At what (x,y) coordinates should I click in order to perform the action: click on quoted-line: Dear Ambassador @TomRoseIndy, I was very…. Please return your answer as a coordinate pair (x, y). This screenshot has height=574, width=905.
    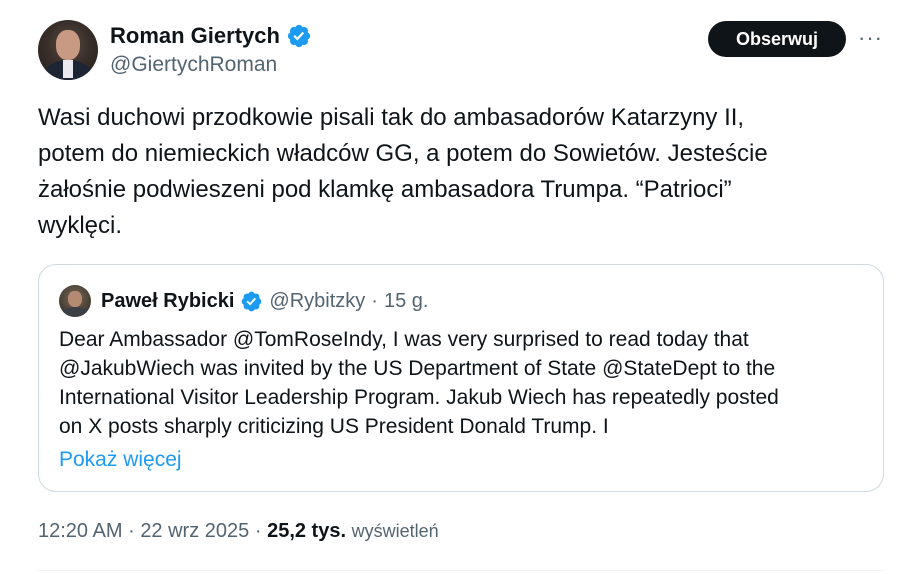
    Looking at the image, I should click on (404, 339).